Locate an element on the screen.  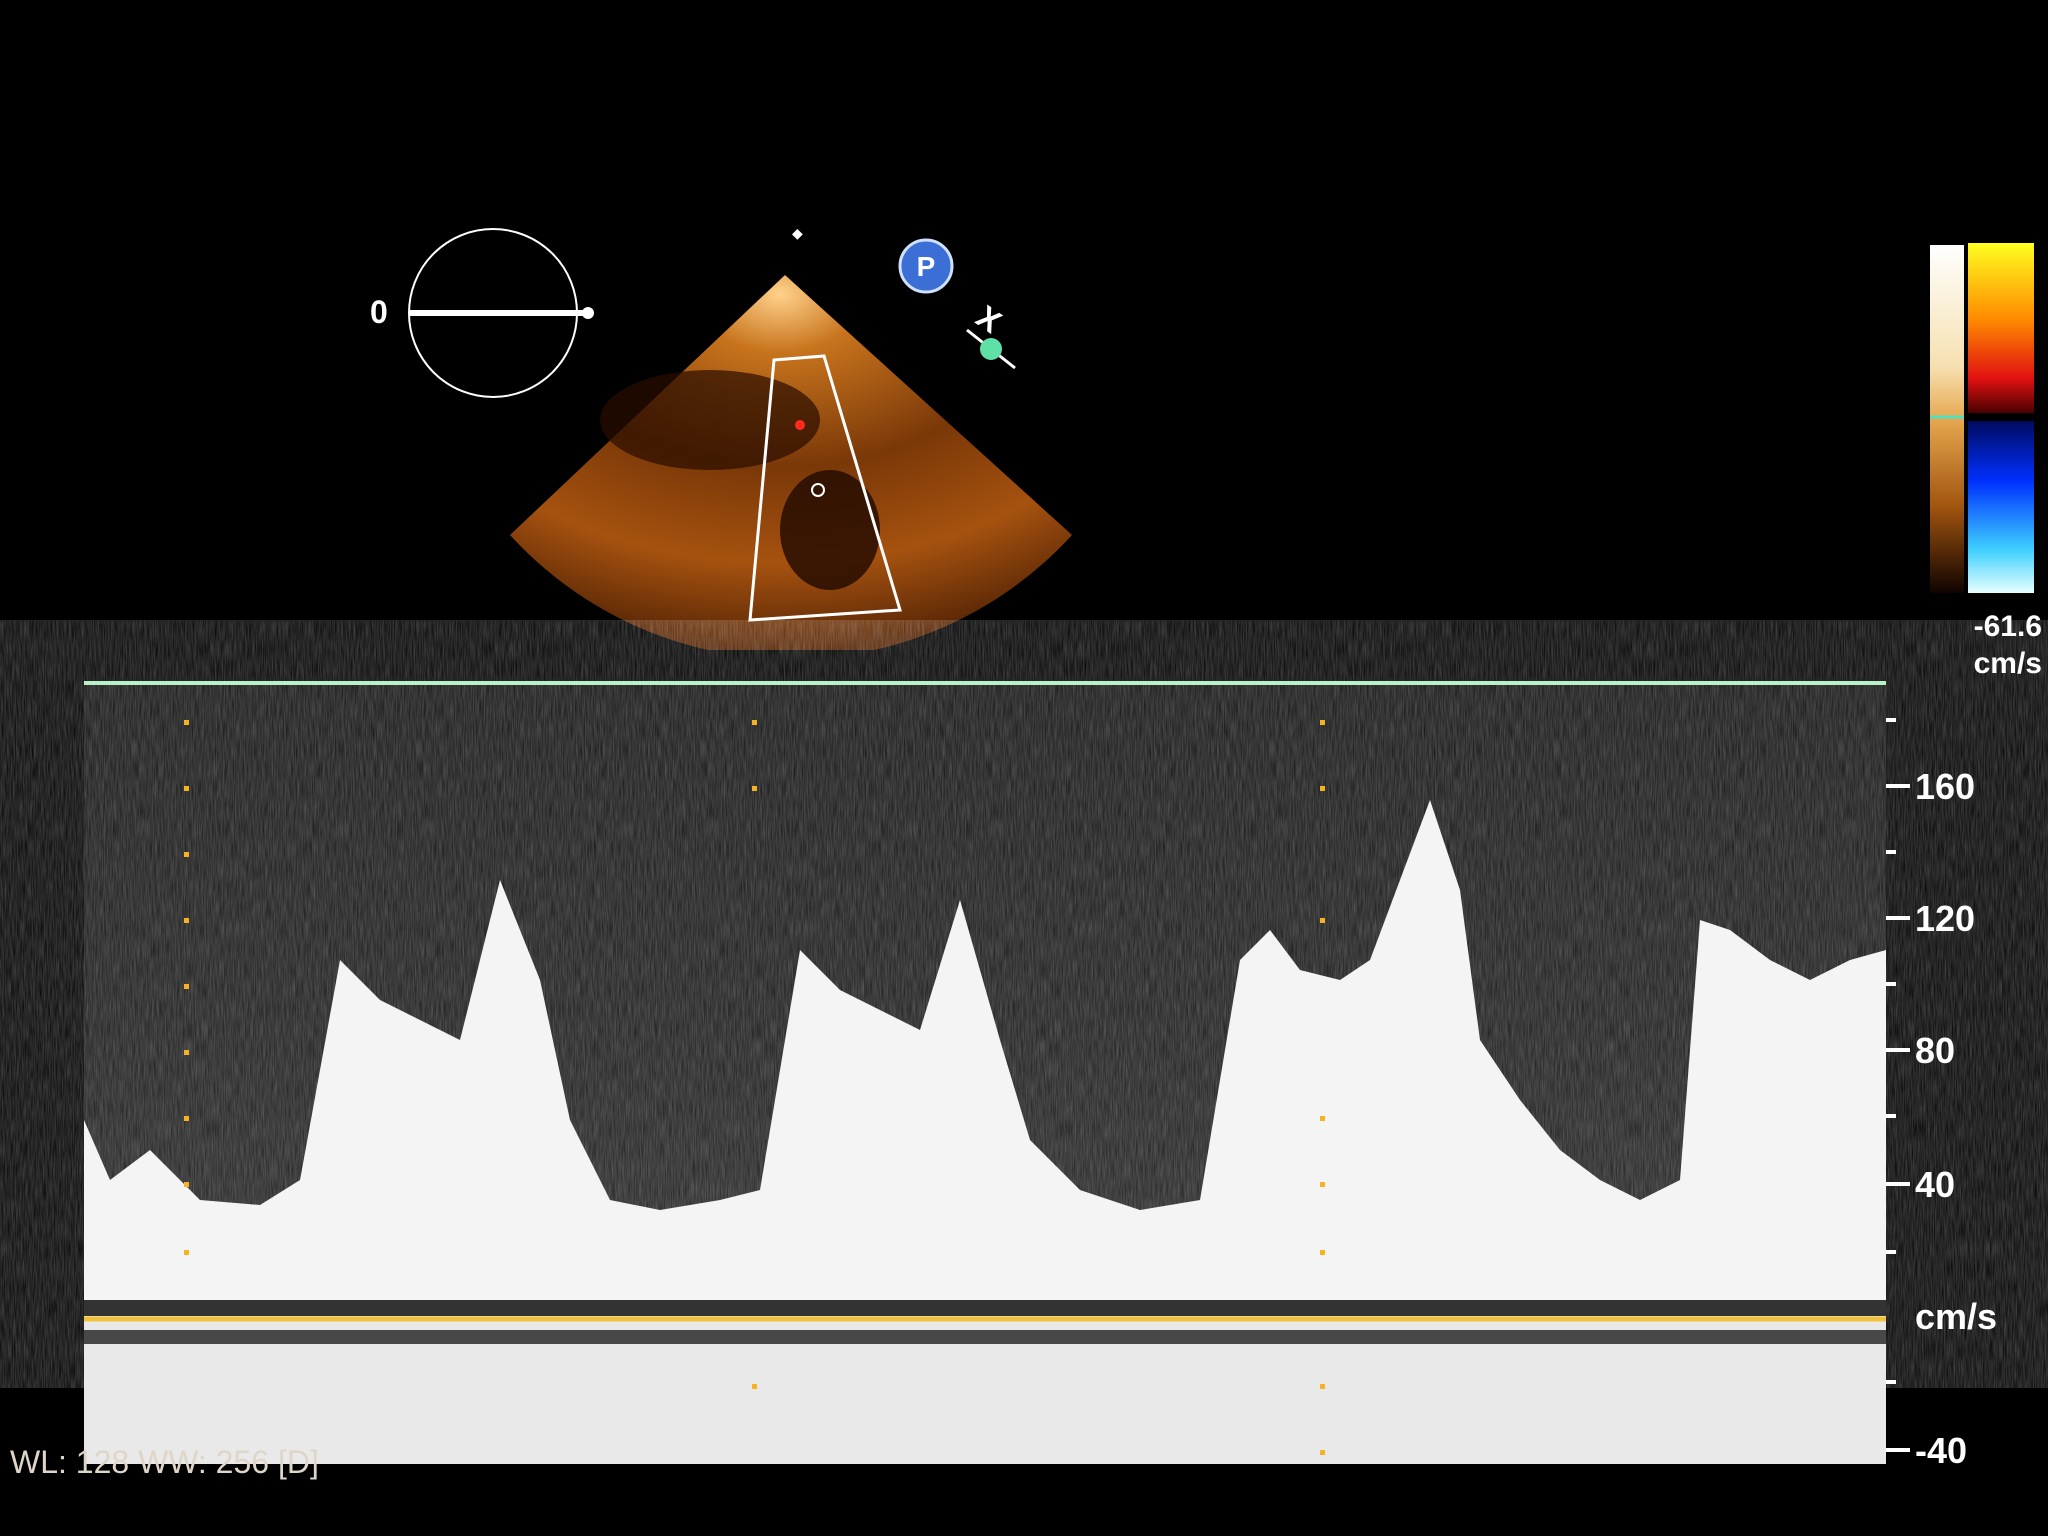
tick-label-120: 120 is located at coordinates (1945, 918).